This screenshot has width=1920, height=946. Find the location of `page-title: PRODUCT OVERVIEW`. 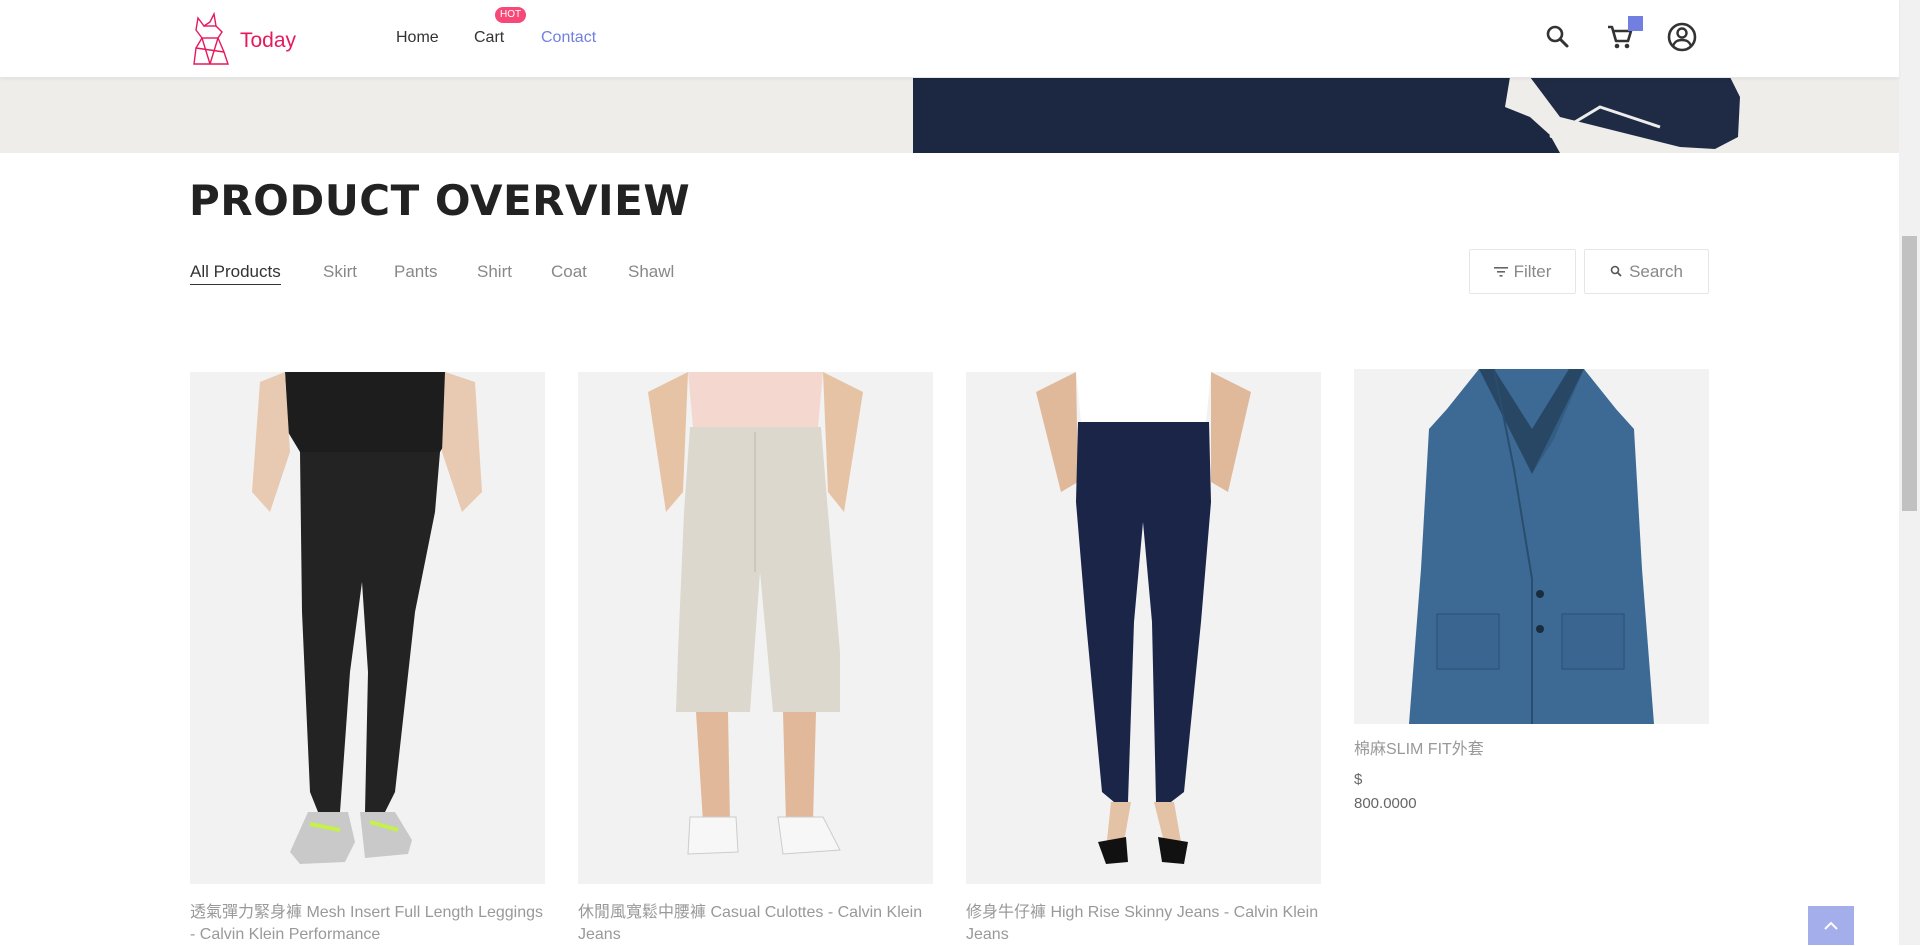

page-title: PRODUCT OVERVIEW is located at coordinates (440, 200).